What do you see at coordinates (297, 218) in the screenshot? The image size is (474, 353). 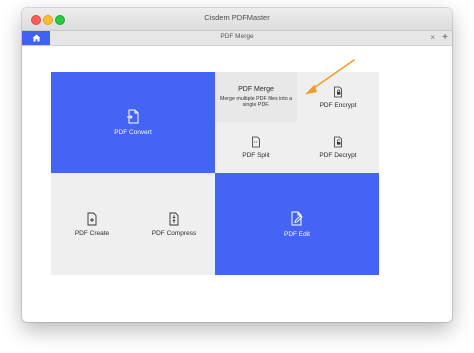 I see `edit-document-icon` at bounding box center [297, 218].